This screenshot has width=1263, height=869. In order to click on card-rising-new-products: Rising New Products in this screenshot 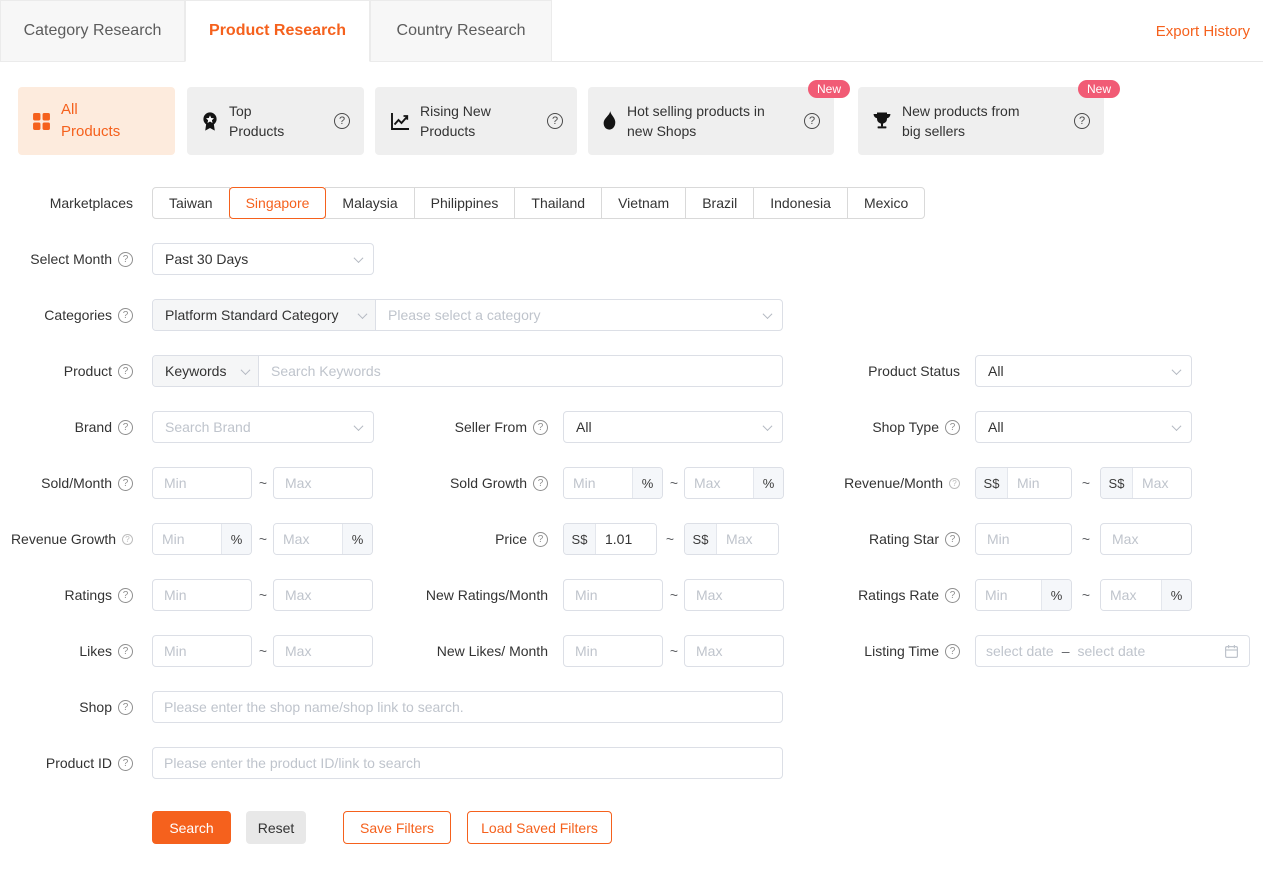, I will do `click(476, 121)`.